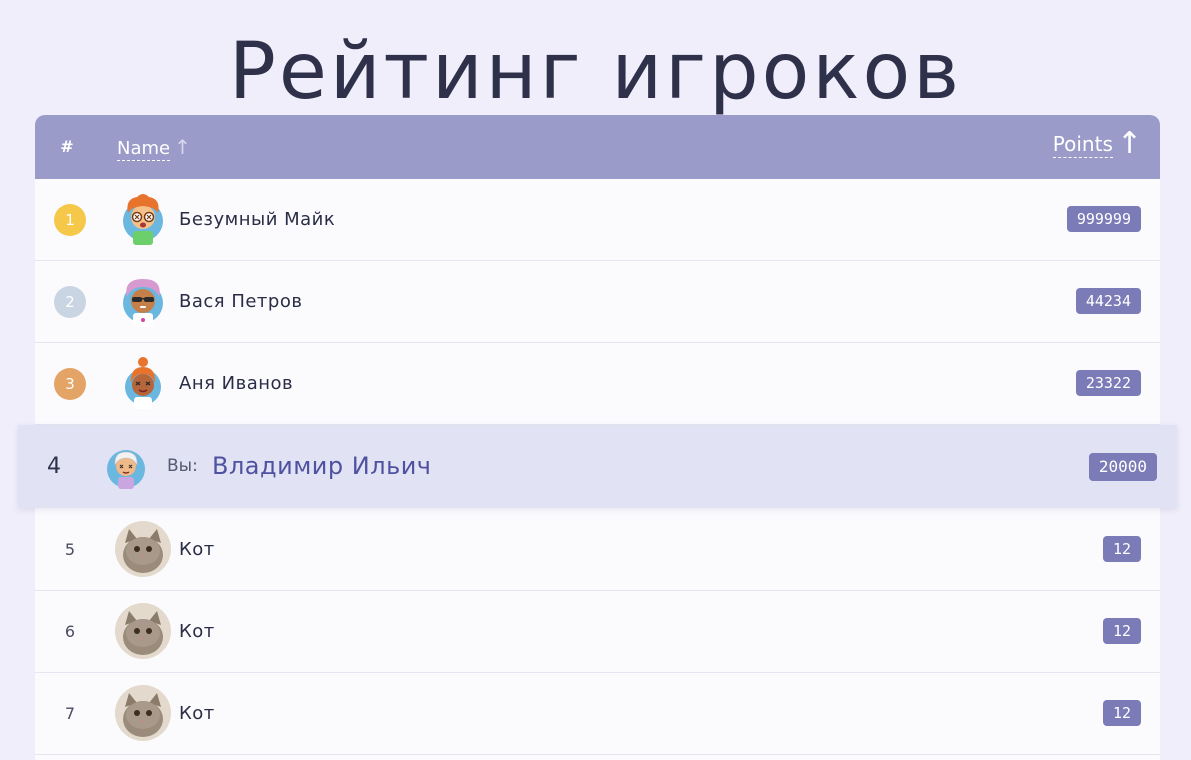 Image resolution: width=1191 pixels, height=760 pixels. I want to click on points-badge: 20000, so click(1122, 467).